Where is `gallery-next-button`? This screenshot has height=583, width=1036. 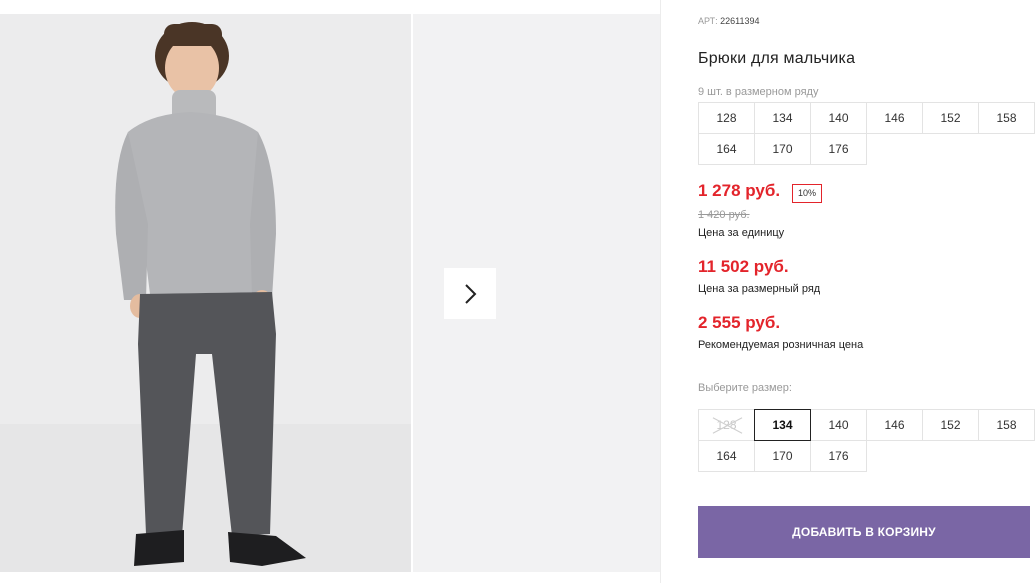
gallery-next-button is located at coordinates (470, 293).